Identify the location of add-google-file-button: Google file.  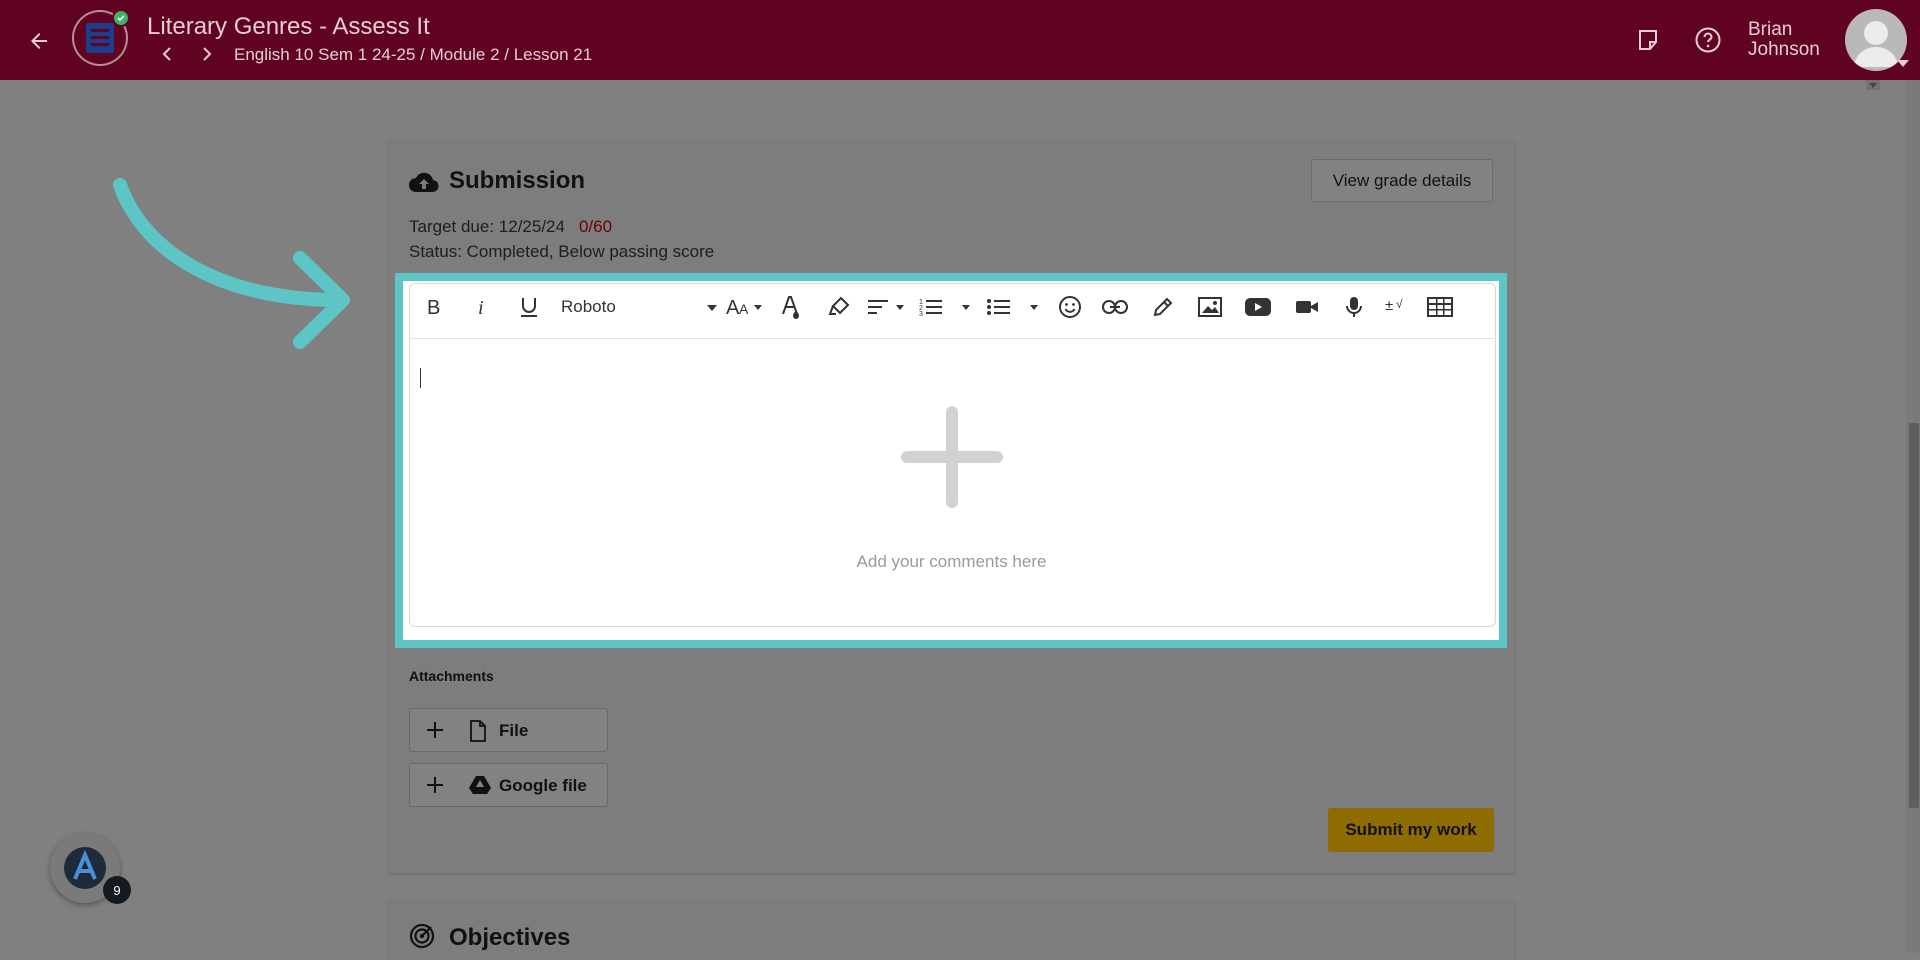
(508, 785).